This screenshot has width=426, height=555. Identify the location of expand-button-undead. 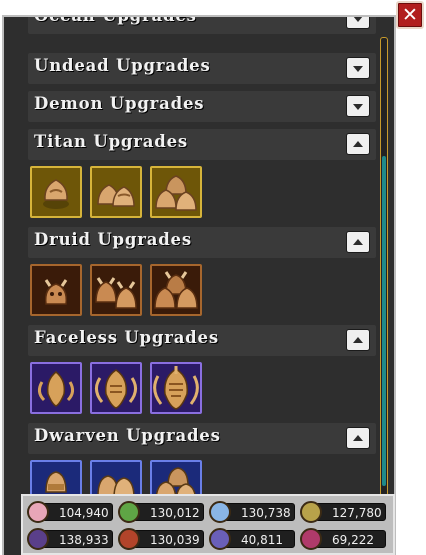
(358, 68).